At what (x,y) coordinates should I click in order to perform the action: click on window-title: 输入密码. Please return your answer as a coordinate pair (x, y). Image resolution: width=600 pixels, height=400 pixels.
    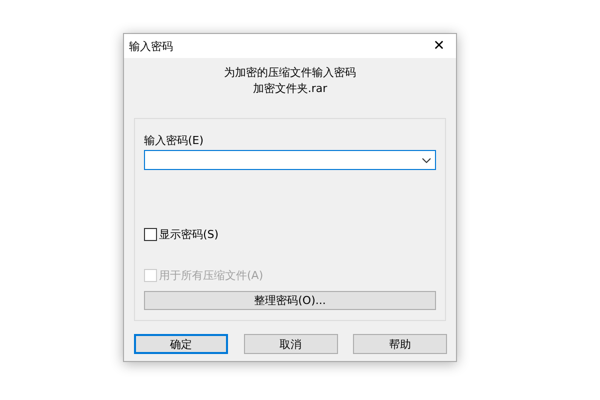
    Looking at the image, I should click on (151, 46).